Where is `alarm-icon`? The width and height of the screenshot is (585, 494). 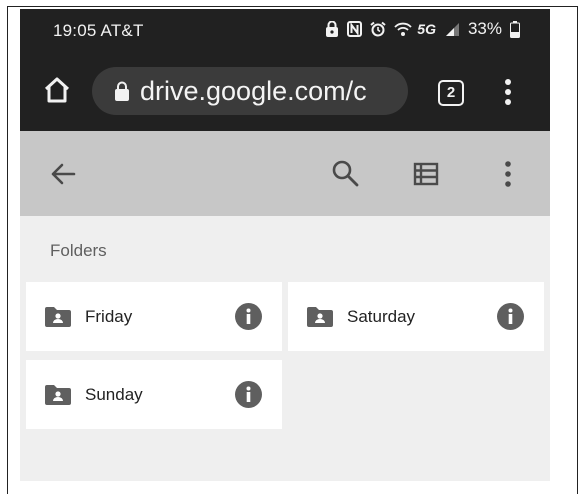
alarm-icon is located at coordinates (378, 29).